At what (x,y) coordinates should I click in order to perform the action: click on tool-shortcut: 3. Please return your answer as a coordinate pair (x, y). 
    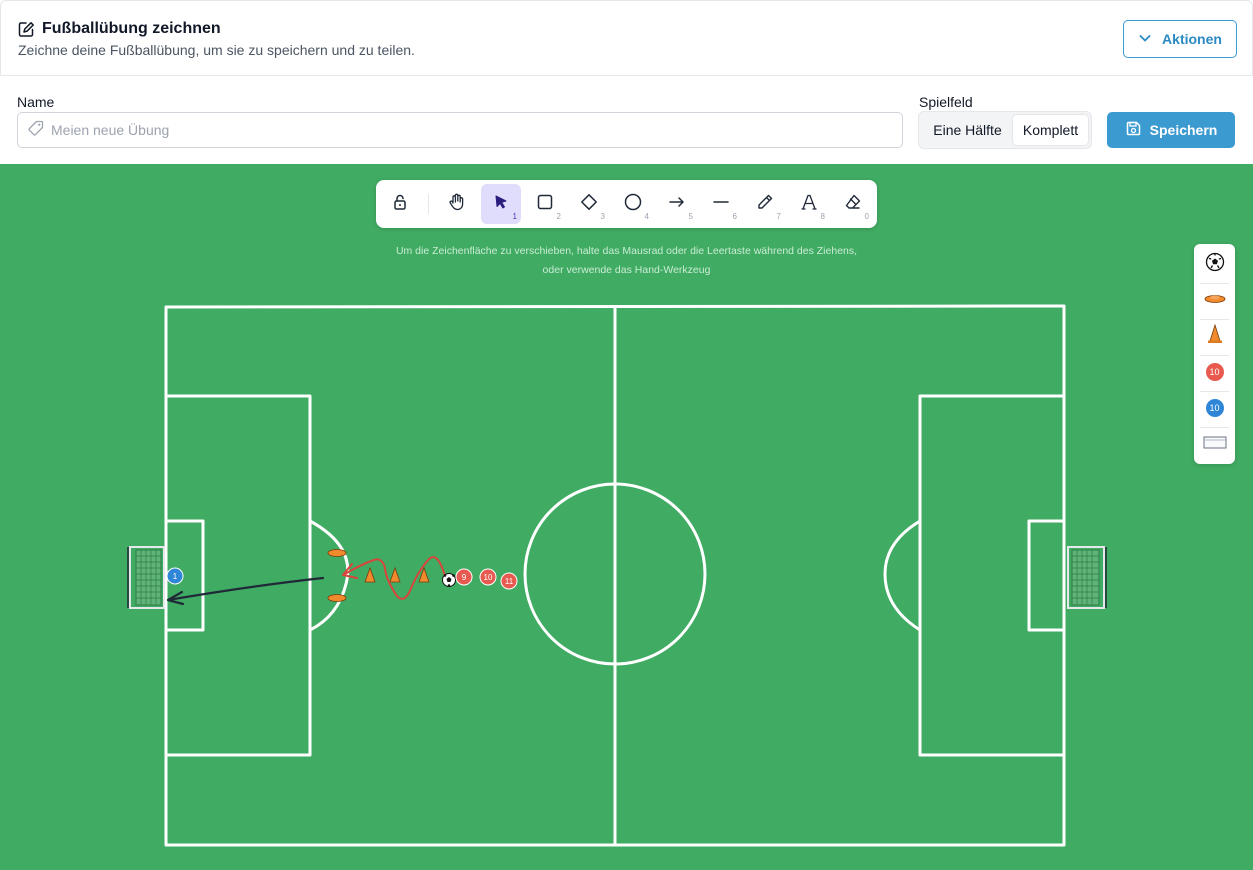
    Looking at the image, I should click on (602, 216).